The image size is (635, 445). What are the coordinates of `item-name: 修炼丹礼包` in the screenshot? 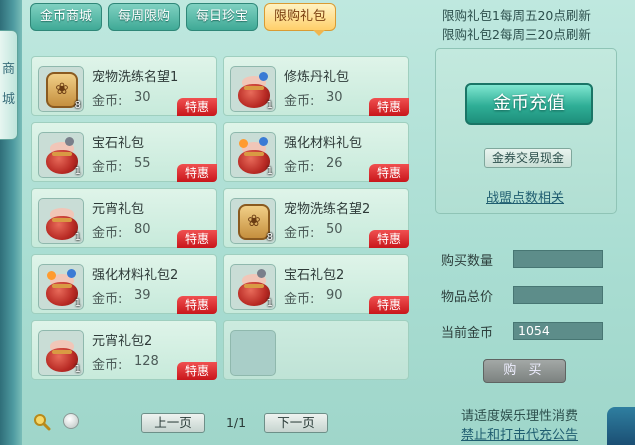 It's located at (317, 77).